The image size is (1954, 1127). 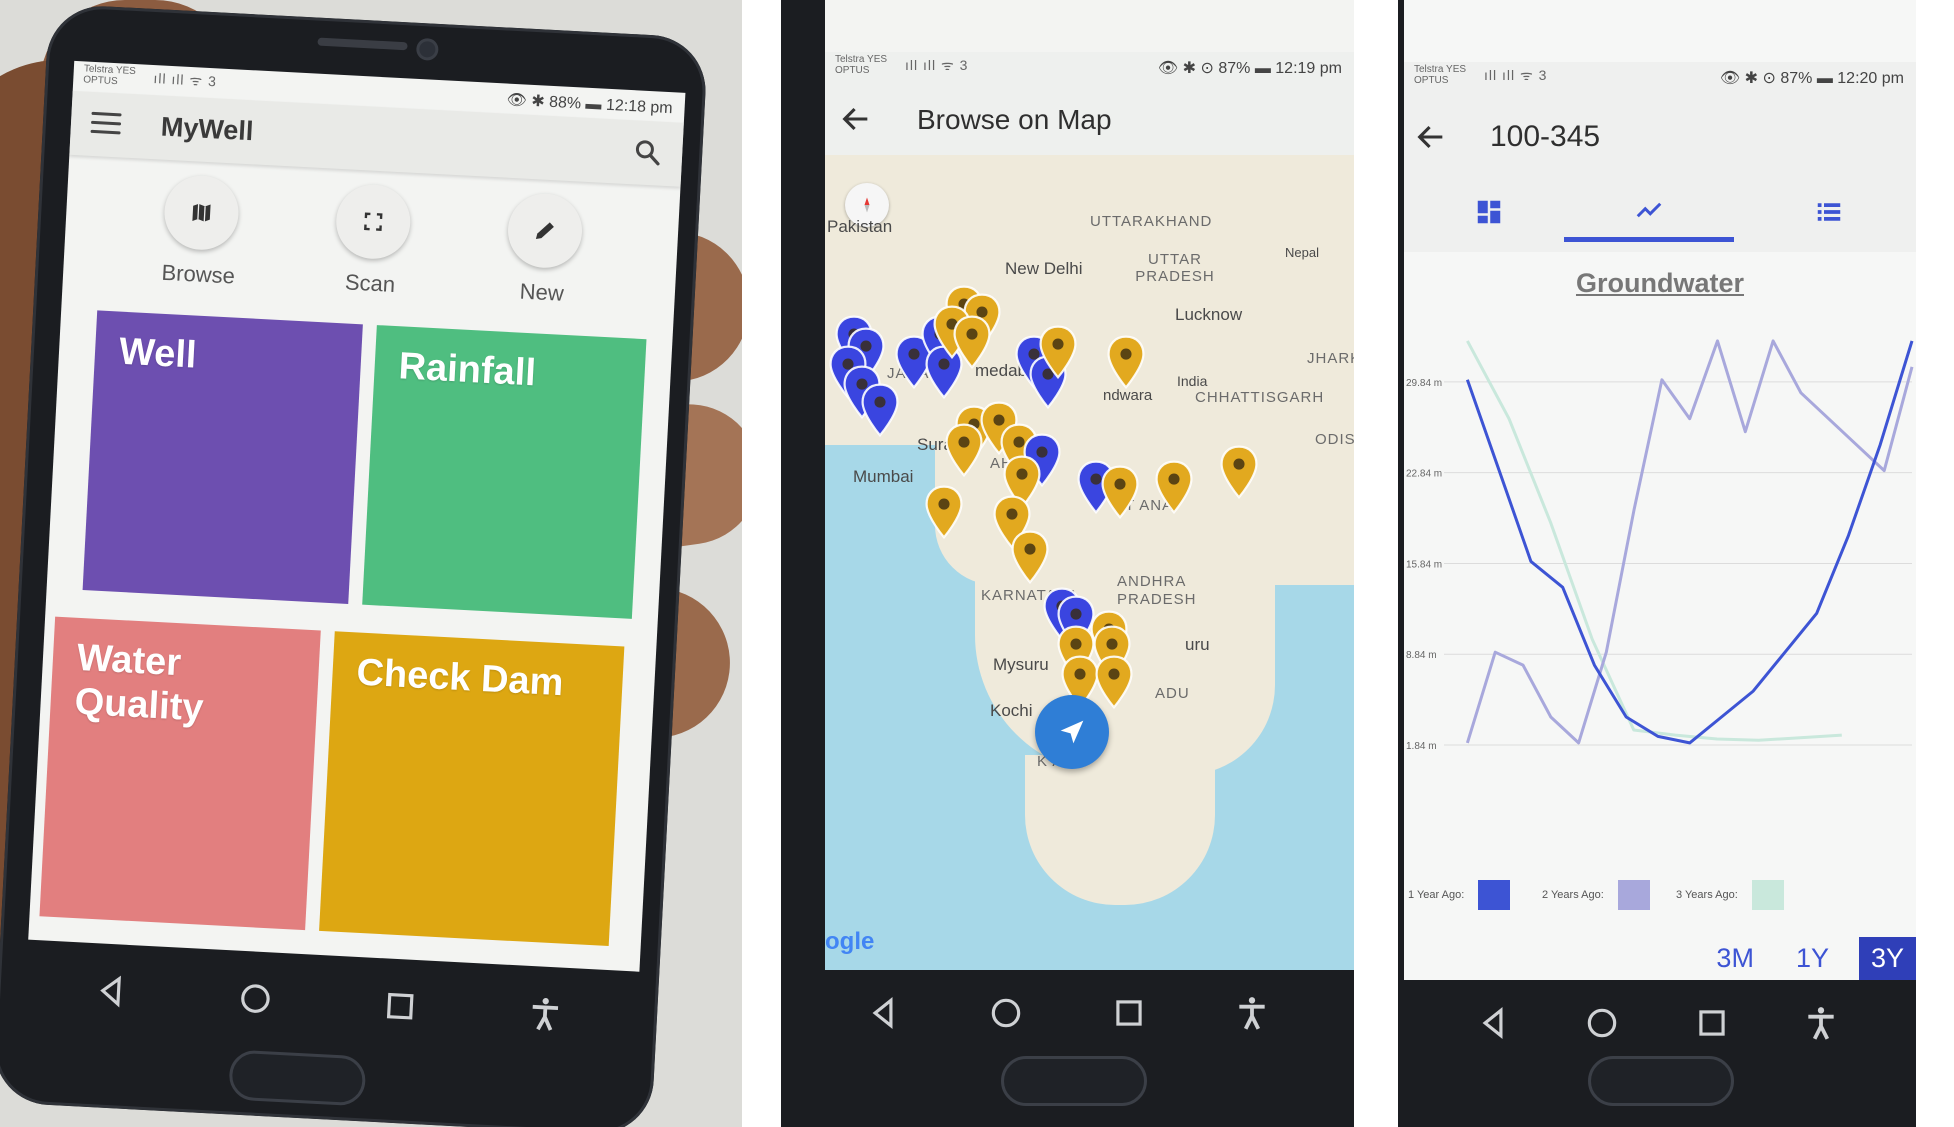 What do you see at coordinates (1887, 958) in the screenshot?
I see `range-3y-button: 3Y` at bounding box center [1887, 958].